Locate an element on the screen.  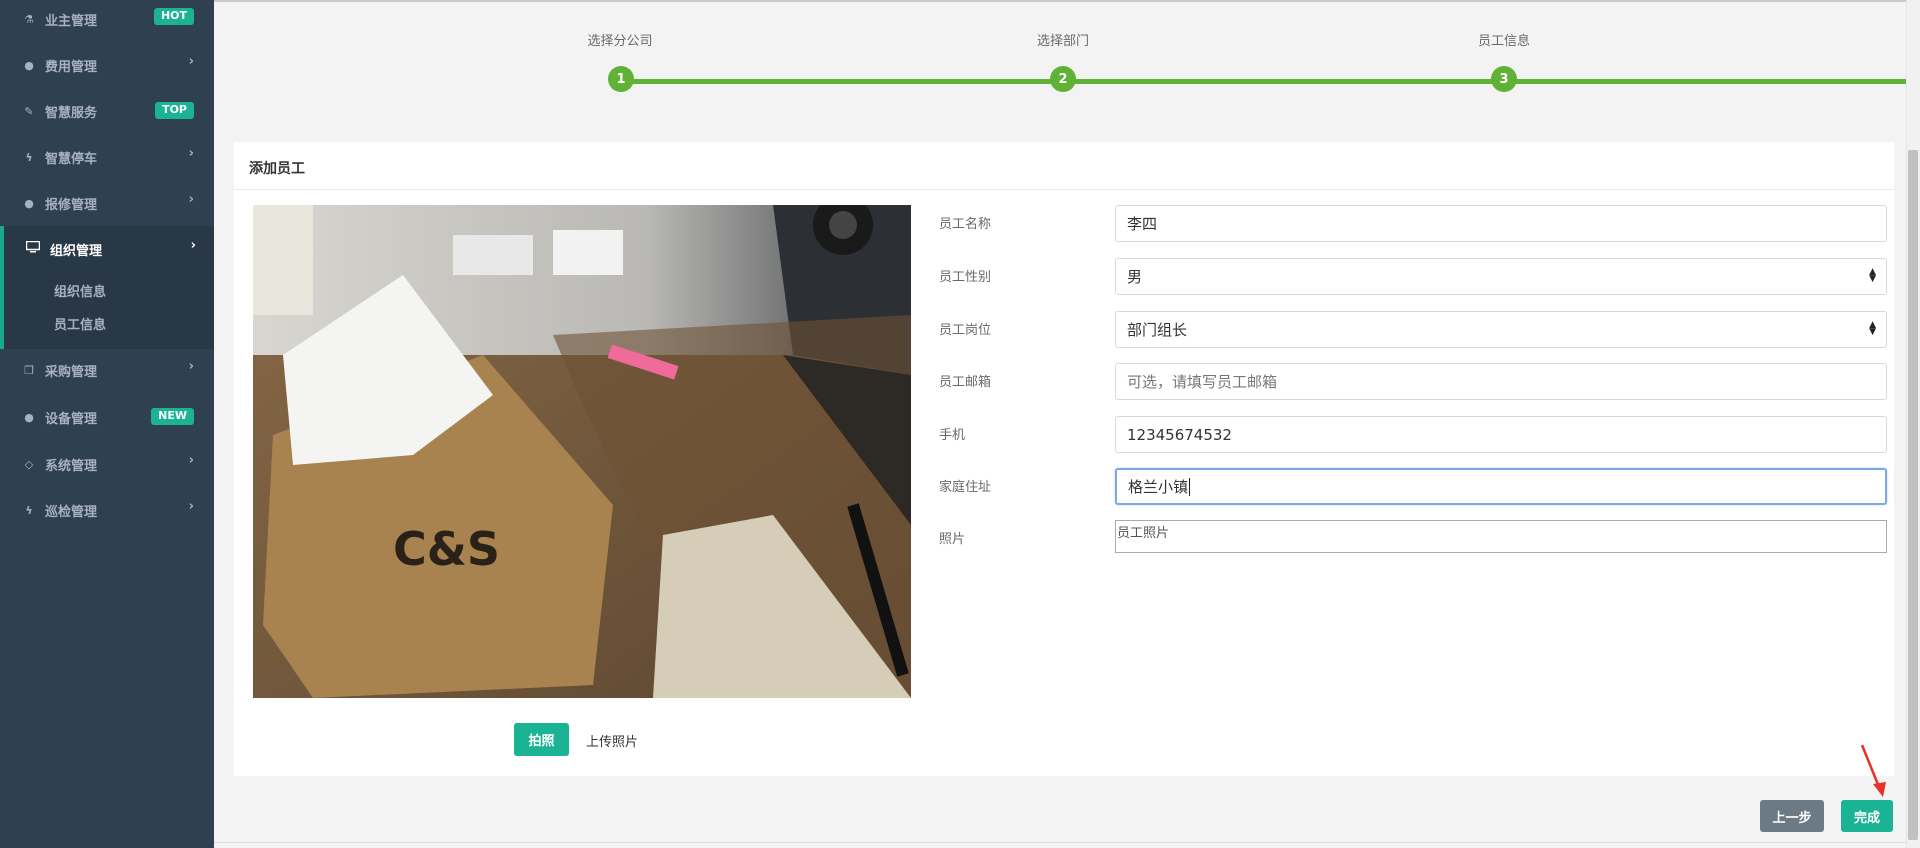
sidebar-item-label: 系统管理 is located at coordinates (71, 466).